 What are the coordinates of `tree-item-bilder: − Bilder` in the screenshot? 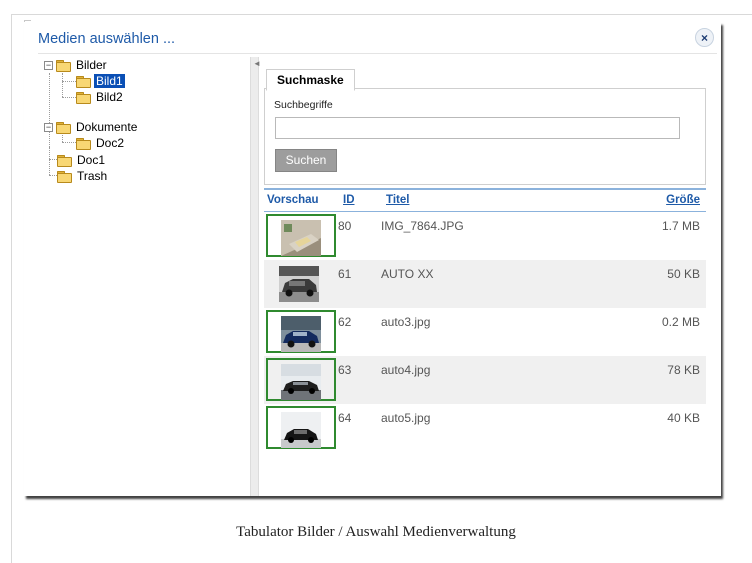 It's located at (76, 65).